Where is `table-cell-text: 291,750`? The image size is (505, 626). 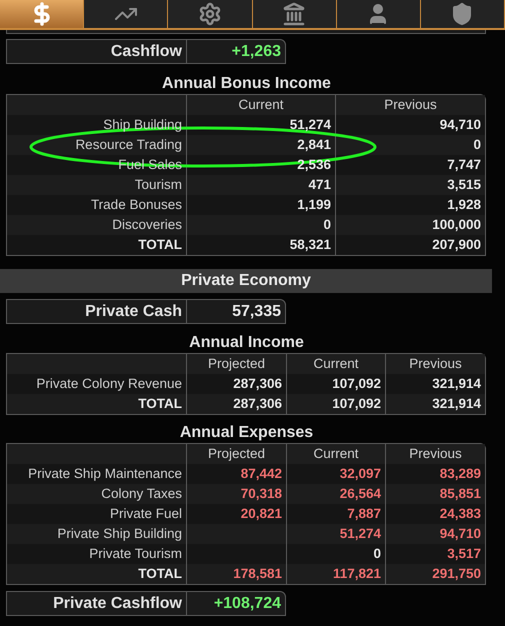
table-cell-text: 291,750 is located at coordinates (456, 574).